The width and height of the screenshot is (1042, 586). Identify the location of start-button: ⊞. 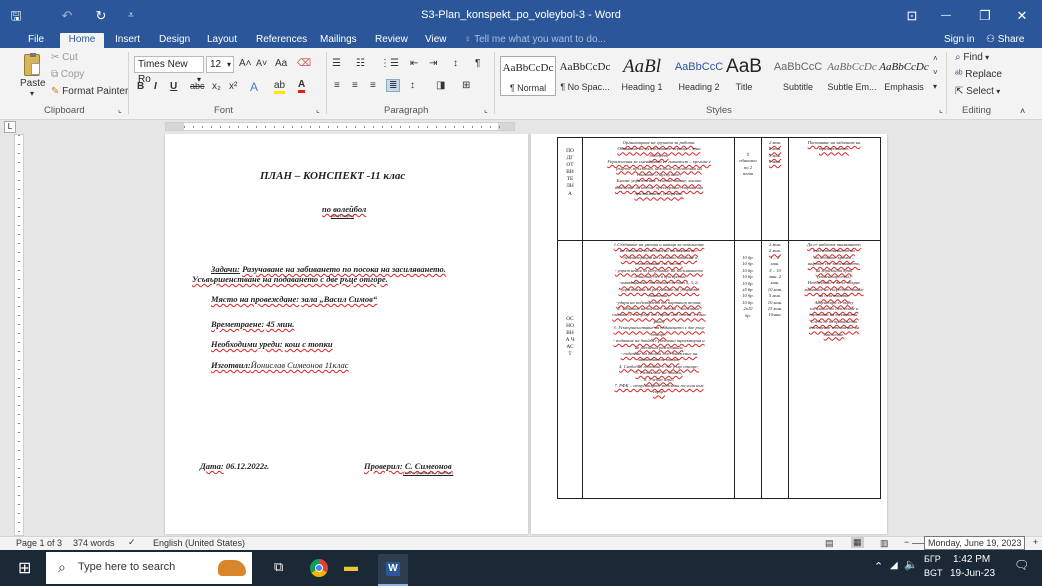
(24, 568).